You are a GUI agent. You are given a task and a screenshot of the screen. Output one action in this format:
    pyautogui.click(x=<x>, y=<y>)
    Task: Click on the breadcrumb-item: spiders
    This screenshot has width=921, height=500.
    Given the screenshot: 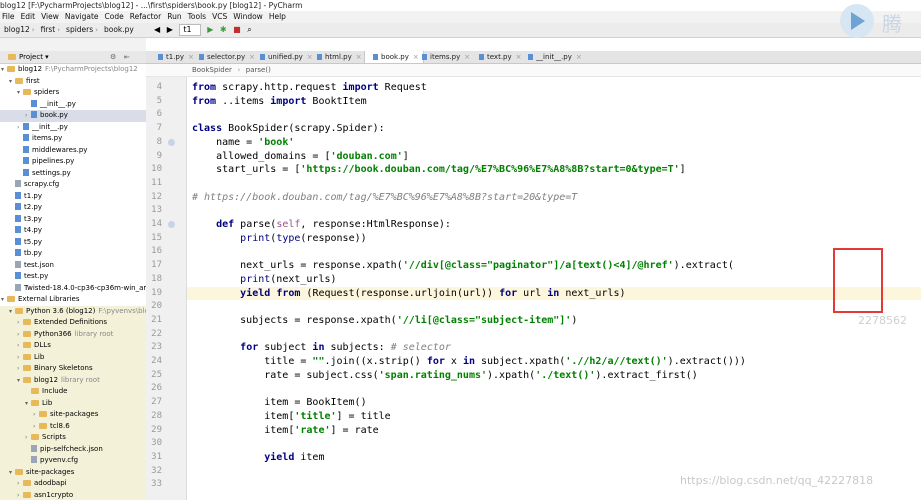 What is the action you would take?
    pyautogui.click(x=79, y=30)
    